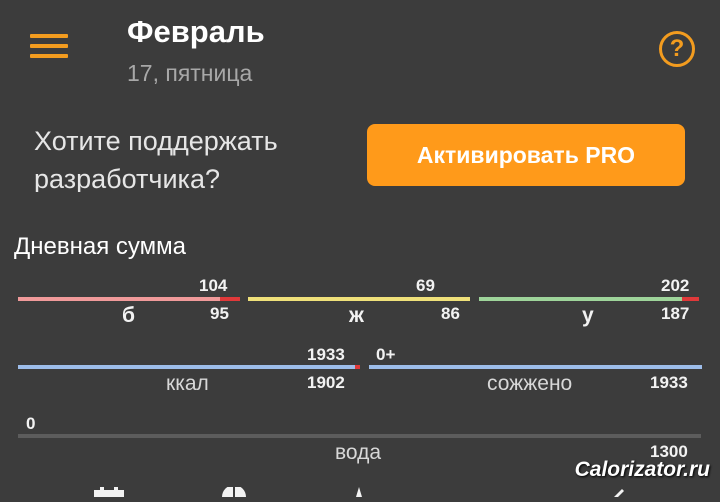 The height and width of the screenshot is (502, 720). What do you see at coordinates (675, 285) in the screenshot?
I see `carbs-goal: 202` at bounding box center [675, 285].